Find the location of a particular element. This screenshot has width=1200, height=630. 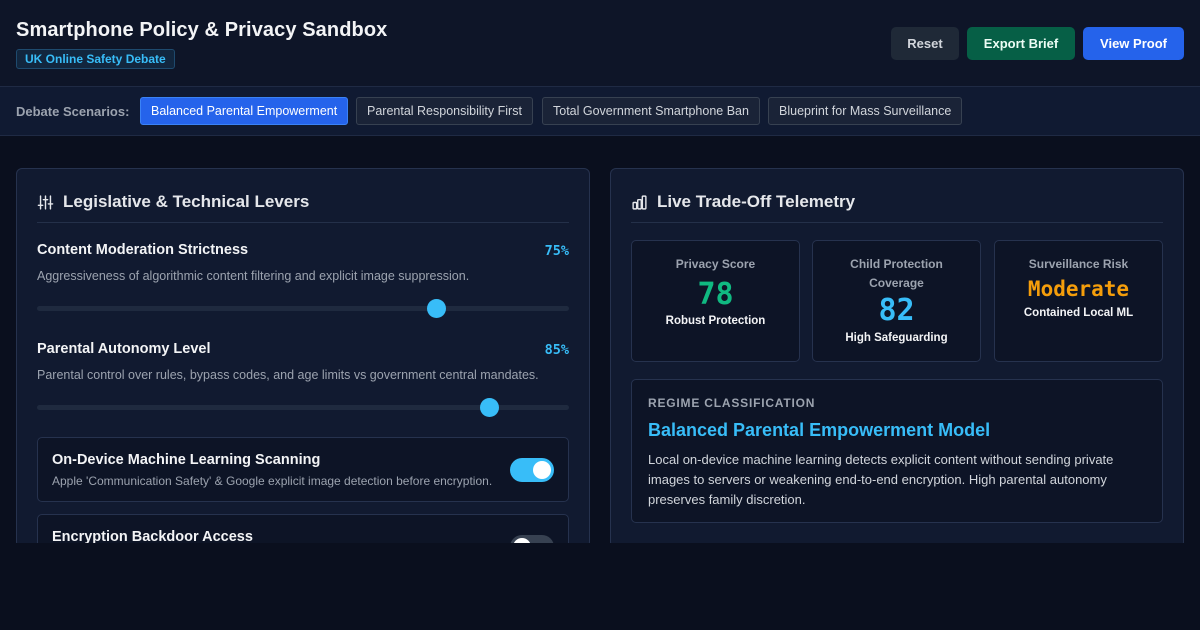

sliders-icon is located at coordinates (45, 202).